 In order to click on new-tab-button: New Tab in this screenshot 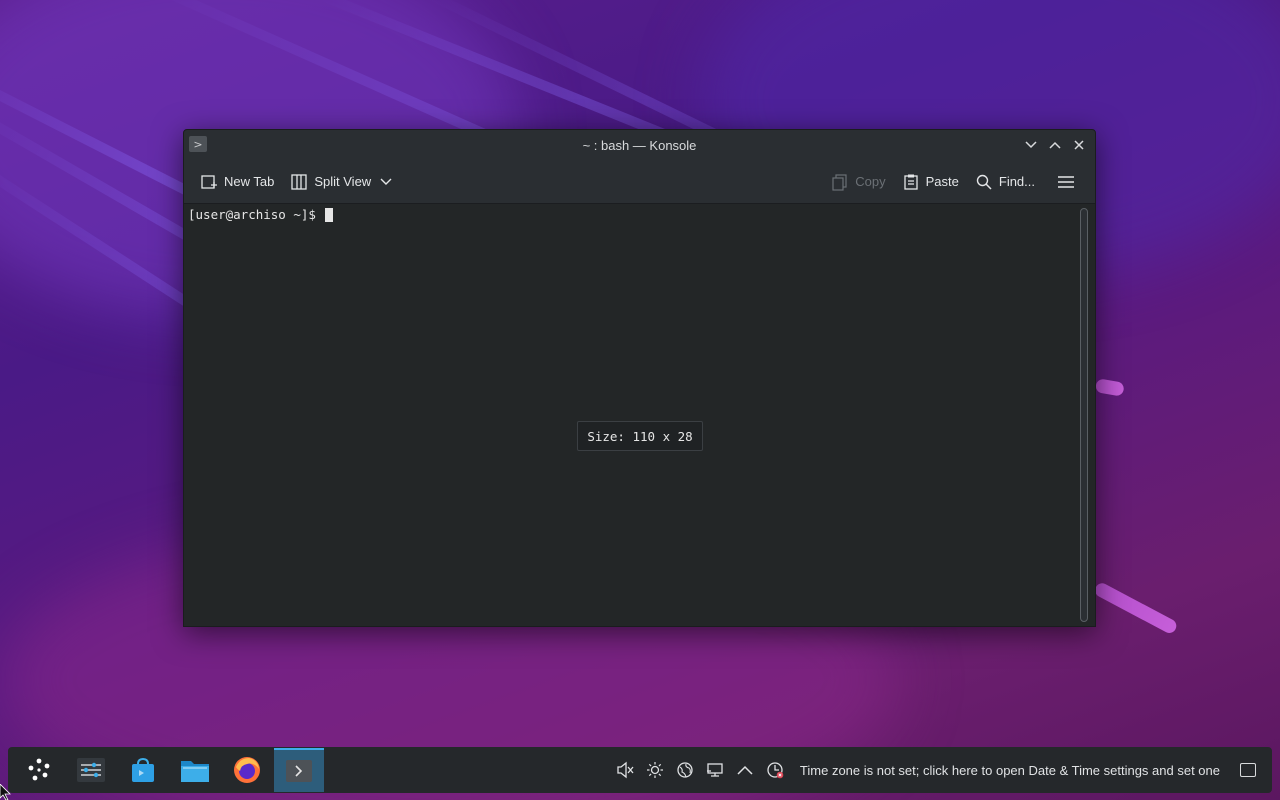, I will do `click(237, 182)`.